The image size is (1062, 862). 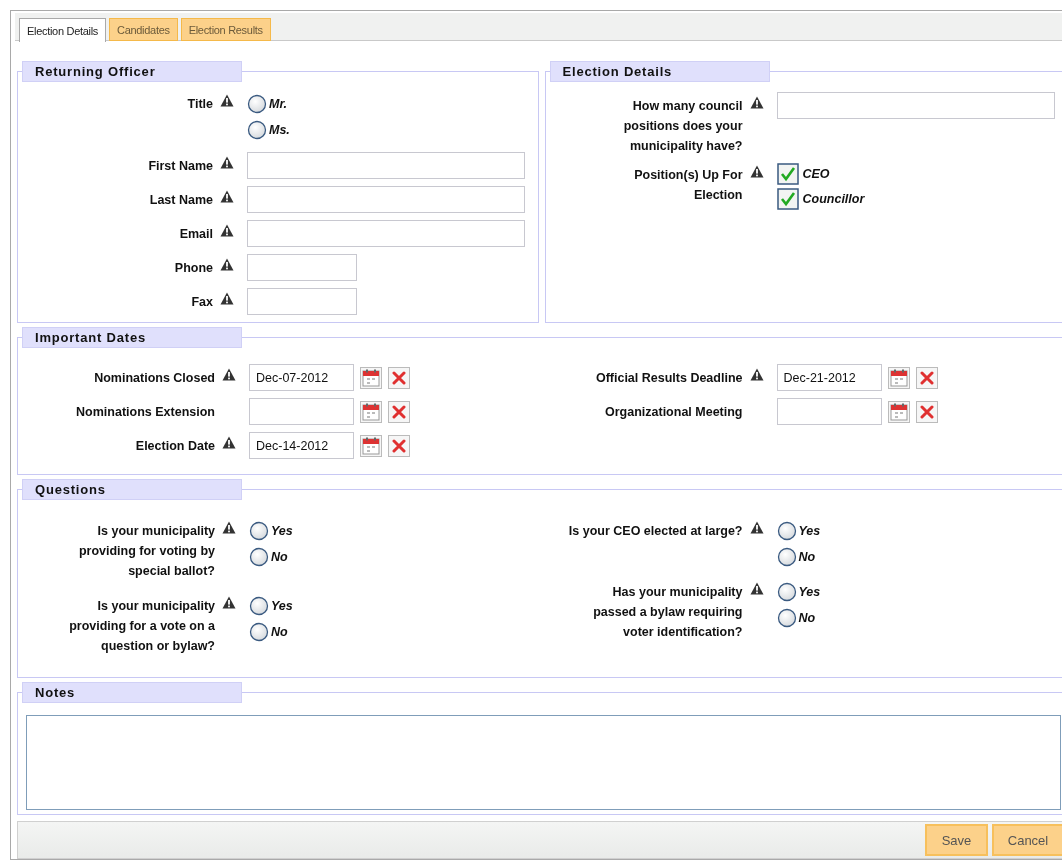 I want to click on field-label: Nominations Extension, so click(x=145, y=412).